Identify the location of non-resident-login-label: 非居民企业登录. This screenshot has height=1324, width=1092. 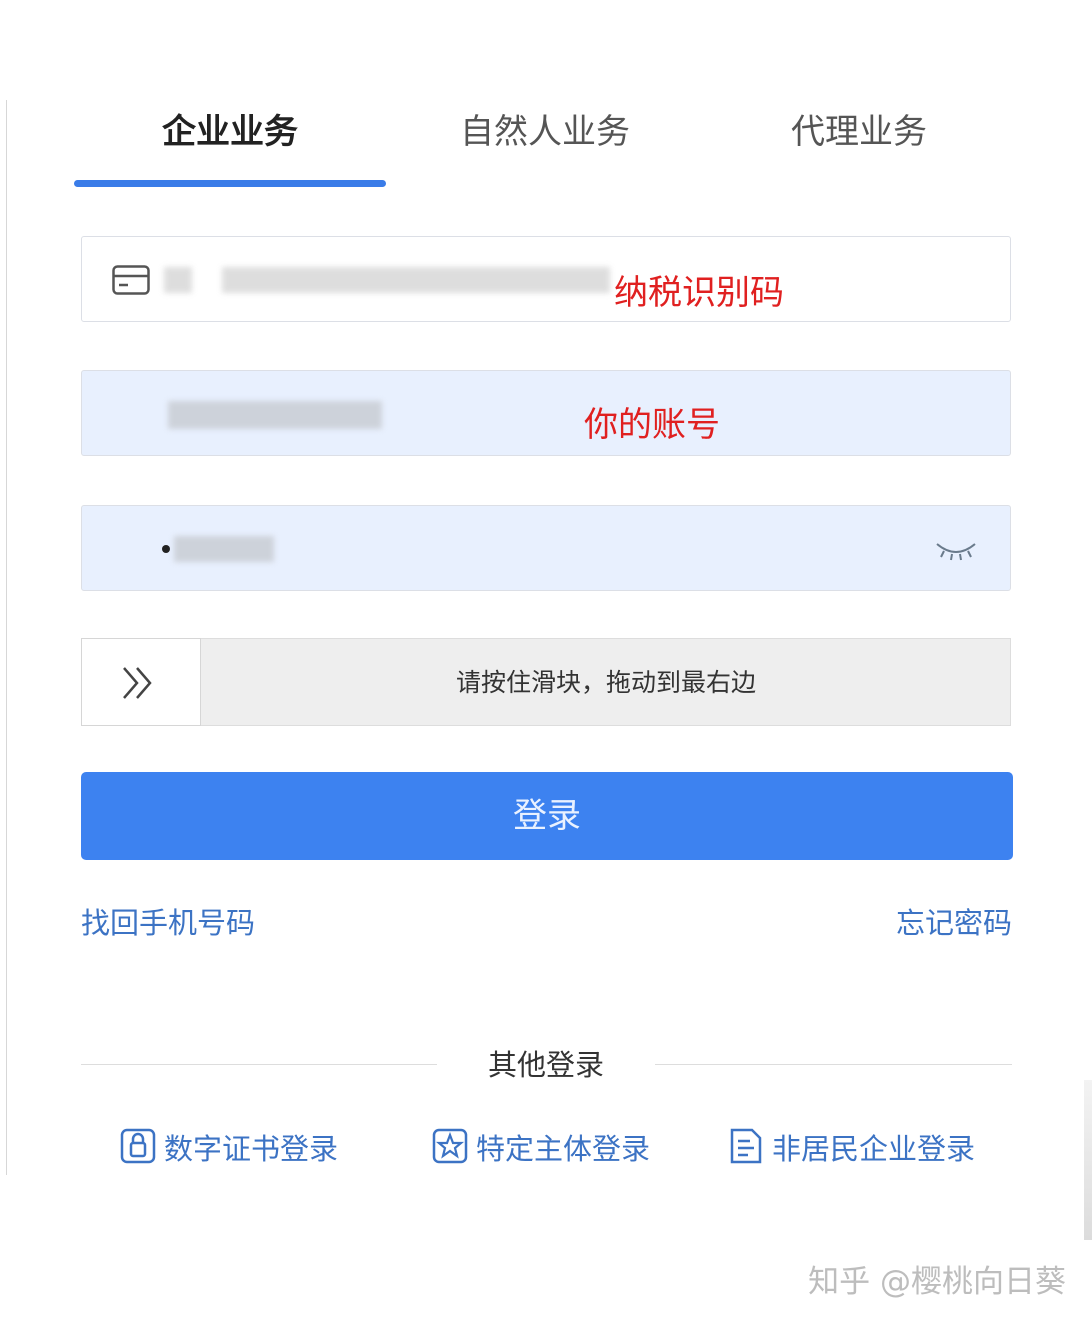
(874, 1149).